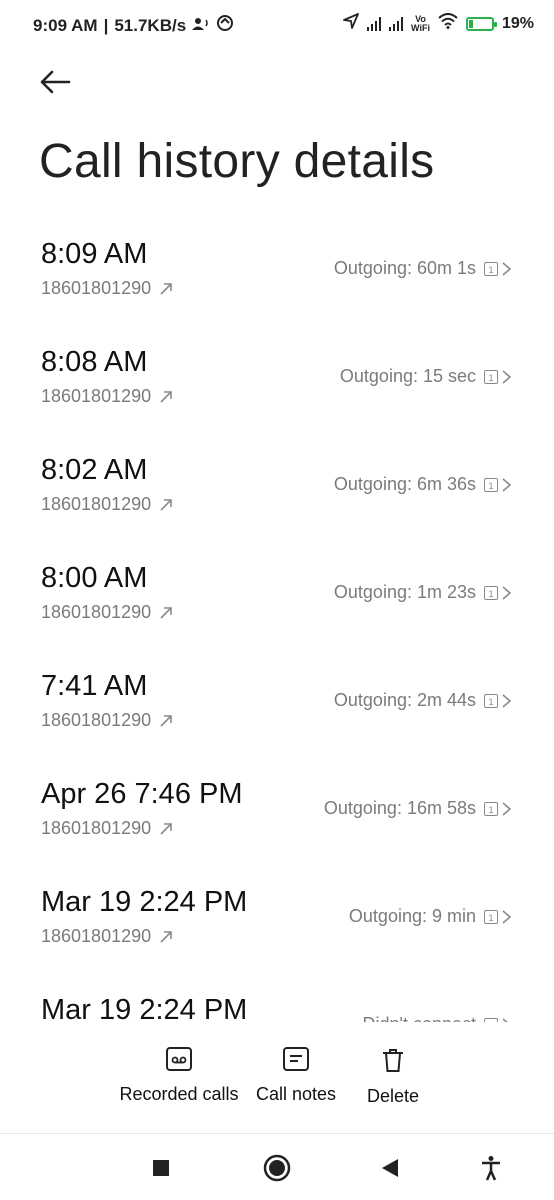  I want to click on status-left: 9:09 AM | 51.7KB/s, so click(133, 25).